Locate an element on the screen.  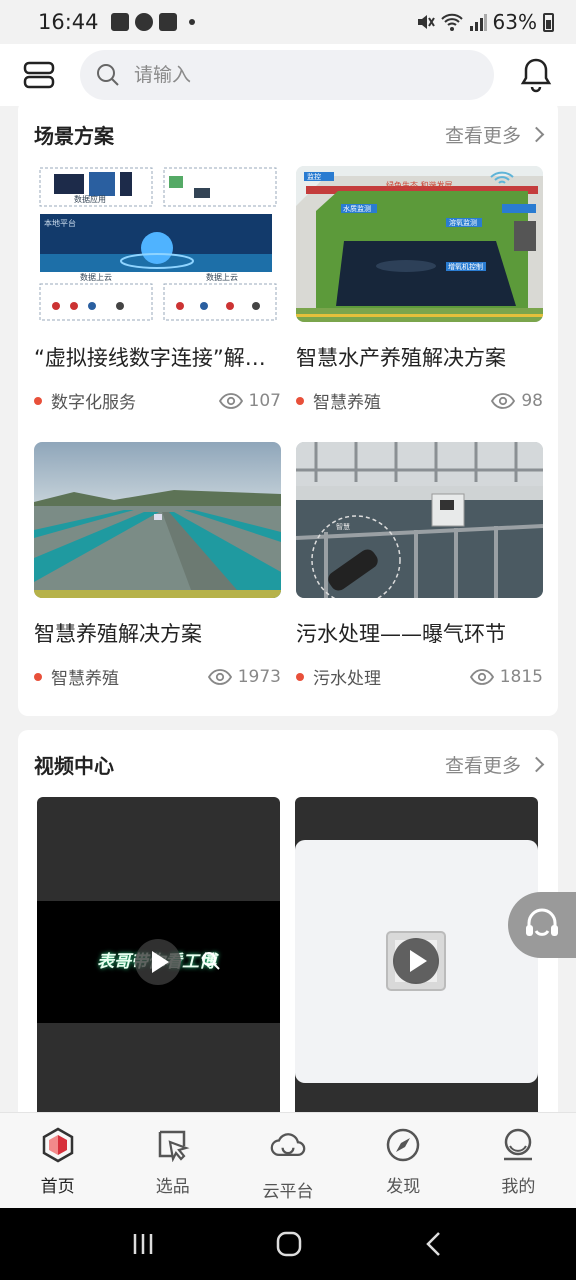
video-card is located at coordinates (416, 954).